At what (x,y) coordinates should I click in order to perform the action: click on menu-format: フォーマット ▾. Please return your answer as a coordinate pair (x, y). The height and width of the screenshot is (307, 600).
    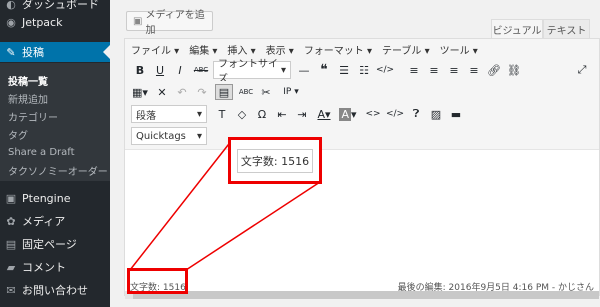
    Looking at the image, I should click on (338, 49).